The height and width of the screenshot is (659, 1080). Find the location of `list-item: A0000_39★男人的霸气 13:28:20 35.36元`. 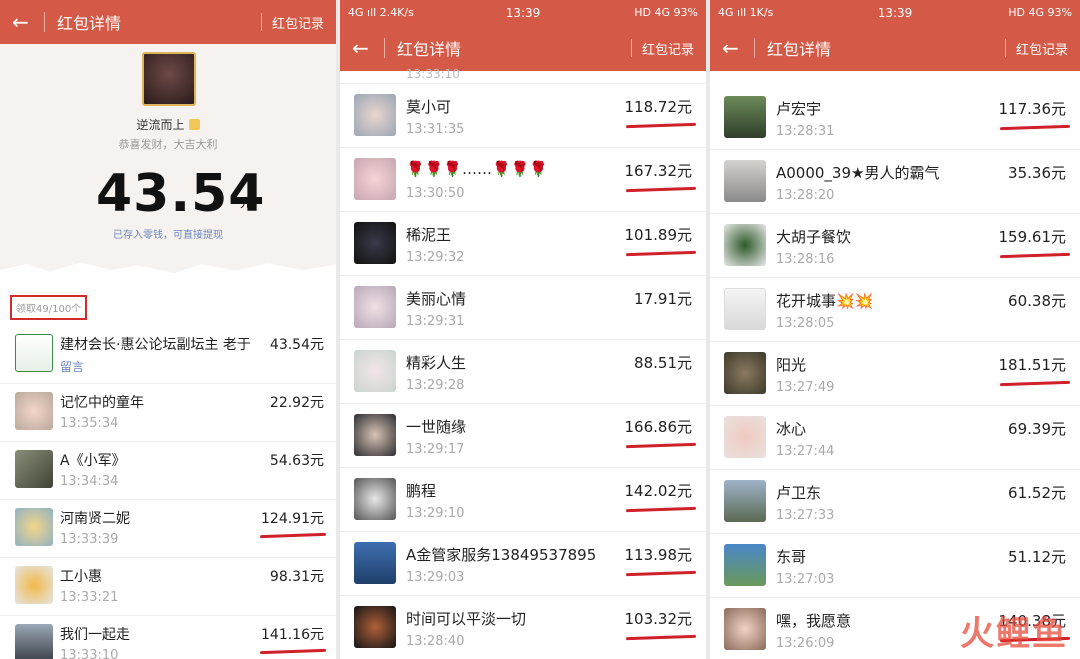

list-item: A0000_39★男人的霸气 13:28:20 35.36元 is located at coordinates (895, 182).